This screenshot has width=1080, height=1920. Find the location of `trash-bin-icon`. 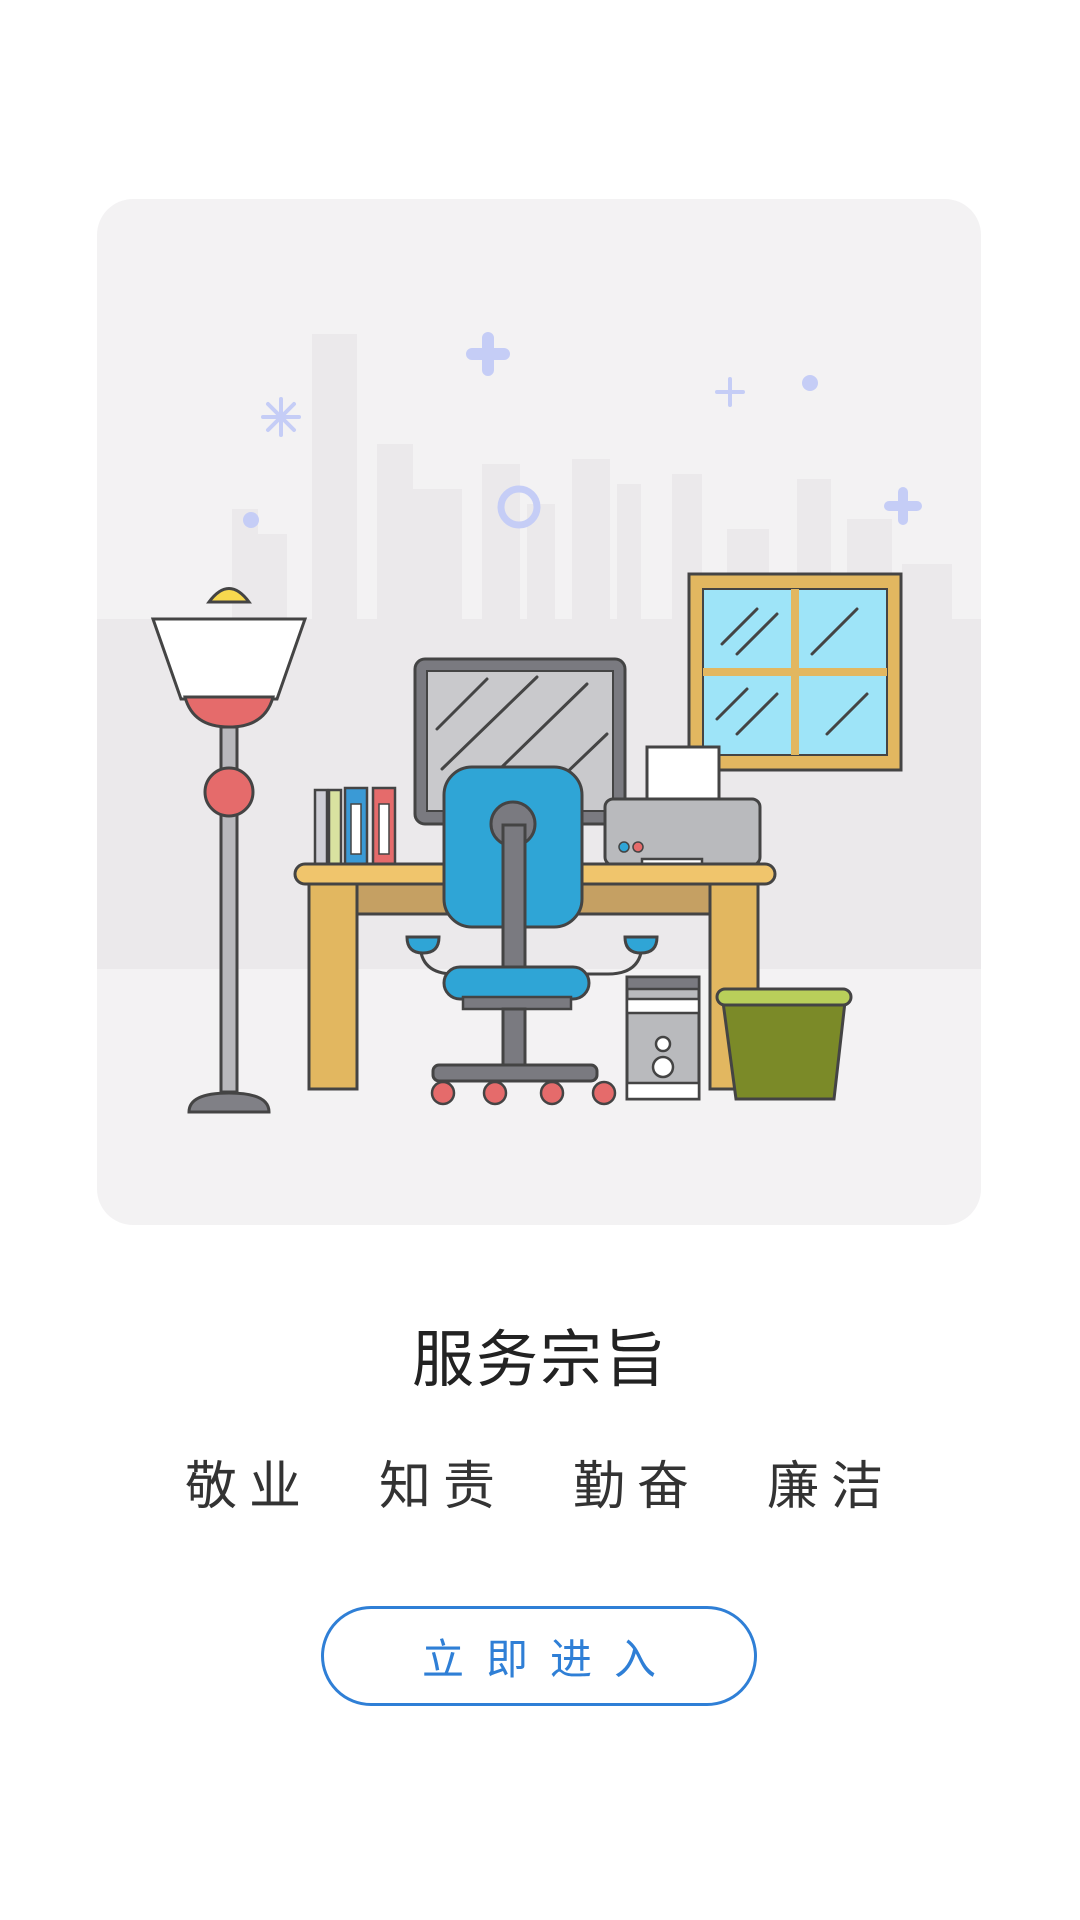

trash-bin-icon is located at coordinates (784, 1044).